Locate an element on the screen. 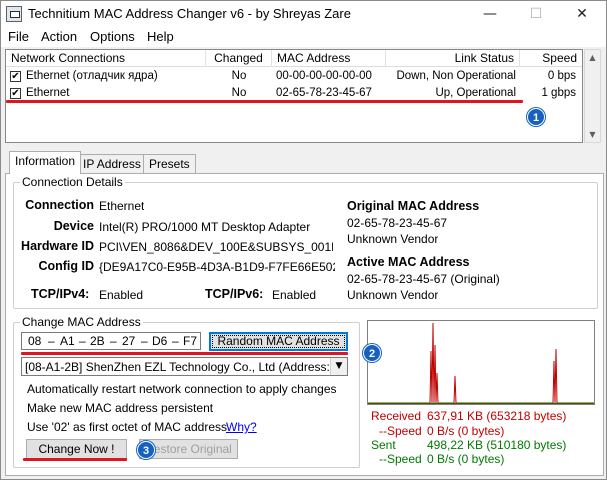 Image resolution: width=607 pixels, height=480 pixels. original-mac-value: 02-65-78-23-45-67 is located at coordinates (397, 223).